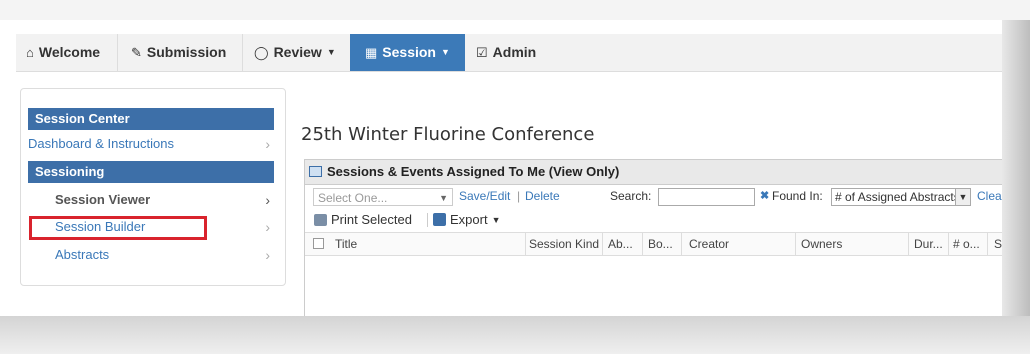 Image resolution: width=1030 pixels, height=354 pixels. Describe the element at coordinates (315, 171) in the screenshot. I see `grid-icon` at that location.